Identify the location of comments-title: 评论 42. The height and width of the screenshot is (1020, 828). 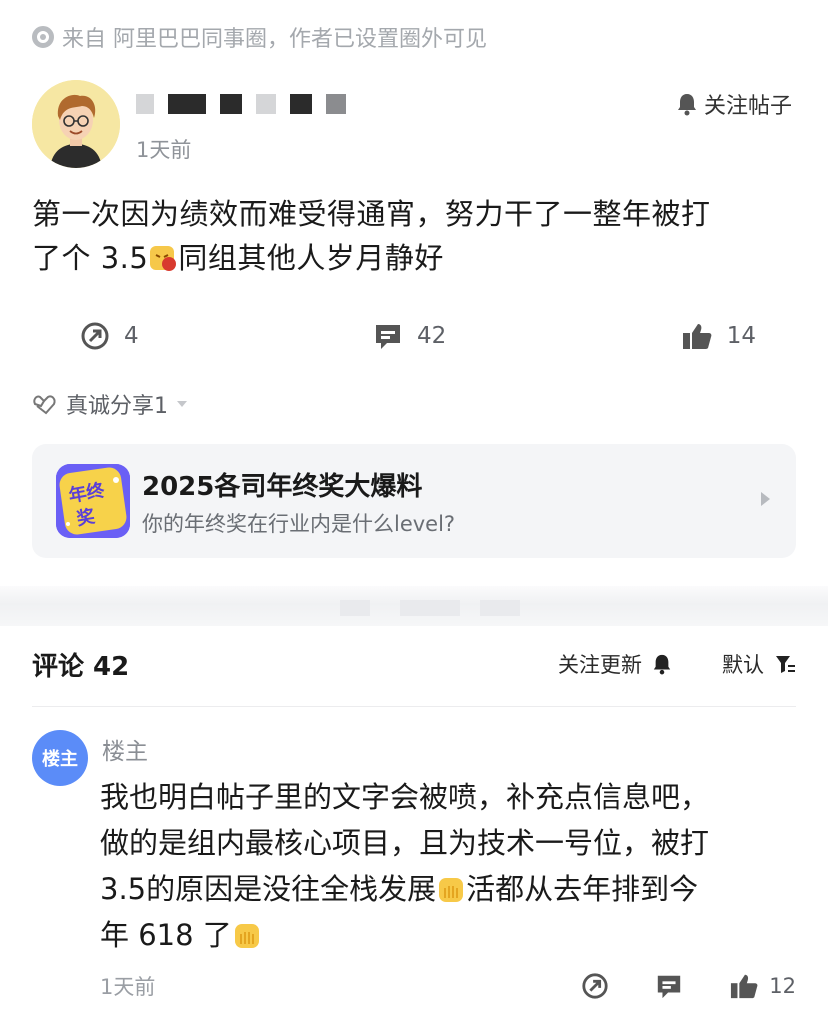
(81, 666).